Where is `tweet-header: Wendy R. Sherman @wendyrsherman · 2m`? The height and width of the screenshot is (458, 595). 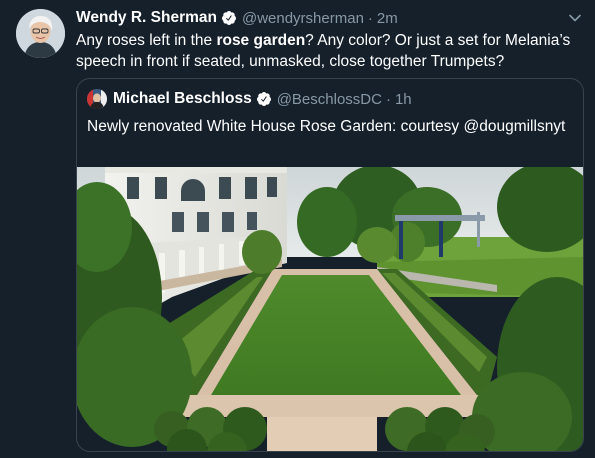 tweet-header: Wendy R. Sherman @wendyrsherman · 2m is located at coordinates (237, 18).